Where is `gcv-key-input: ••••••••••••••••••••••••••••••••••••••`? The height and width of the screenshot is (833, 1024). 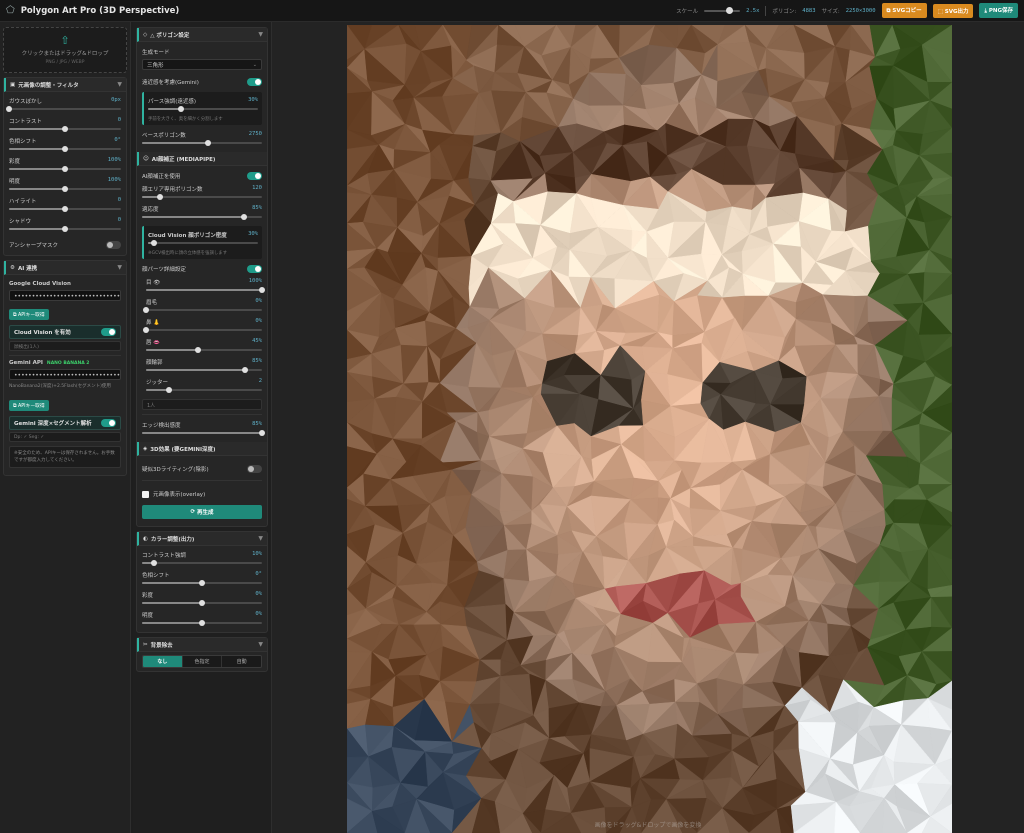 gcv-key-input: •••••••••••••••••••••••••••••••••••••• is located at coordinates (65, 295).